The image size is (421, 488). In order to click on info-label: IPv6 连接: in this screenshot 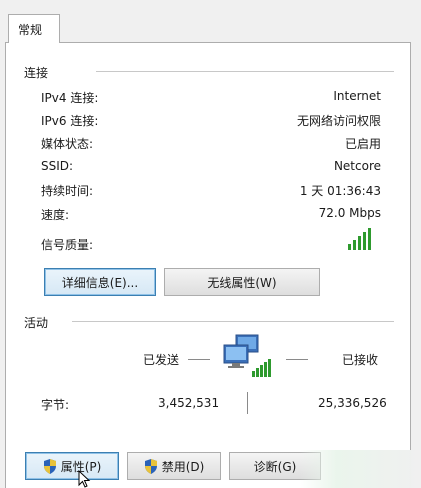, I will do `click(70, 121)`.